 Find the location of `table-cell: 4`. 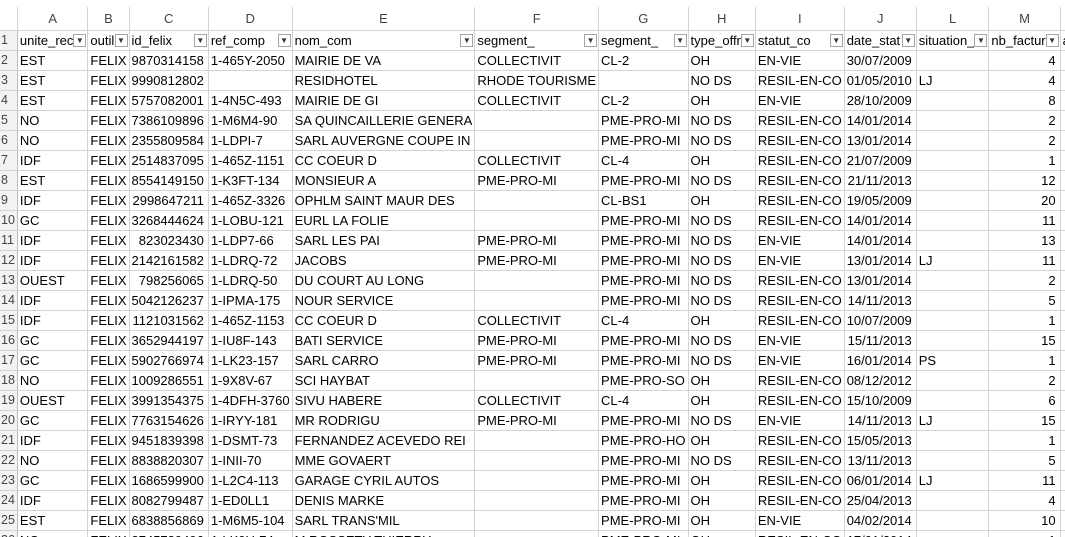

table-cell: 4 is located at coordinates (1024, 60).